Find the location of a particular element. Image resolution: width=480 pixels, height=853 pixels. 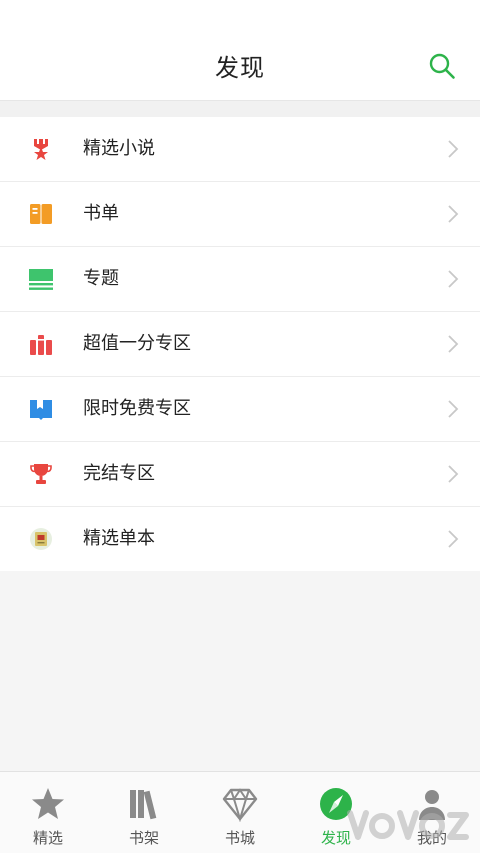

menu-item-label: 精选单本 is located at coordinates (119, 538).